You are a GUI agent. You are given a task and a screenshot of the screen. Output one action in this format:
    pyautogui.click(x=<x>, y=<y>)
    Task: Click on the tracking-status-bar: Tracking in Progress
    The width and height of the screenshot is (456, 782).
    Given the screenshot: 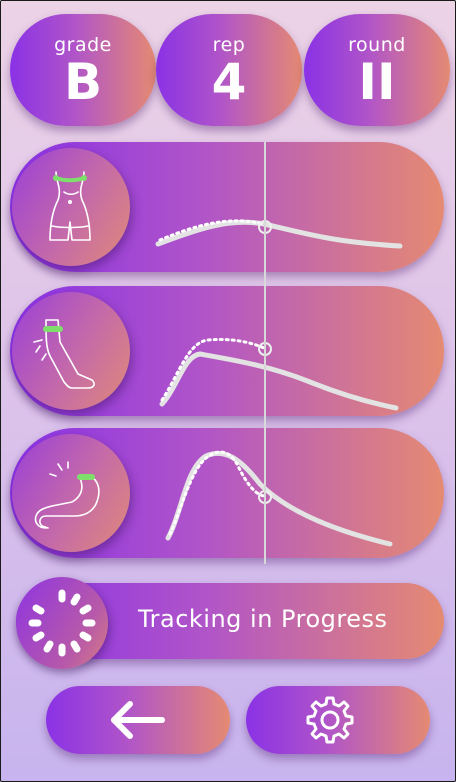 What is the action you would take?
    pyautogui.click(x=230, y=623)
    